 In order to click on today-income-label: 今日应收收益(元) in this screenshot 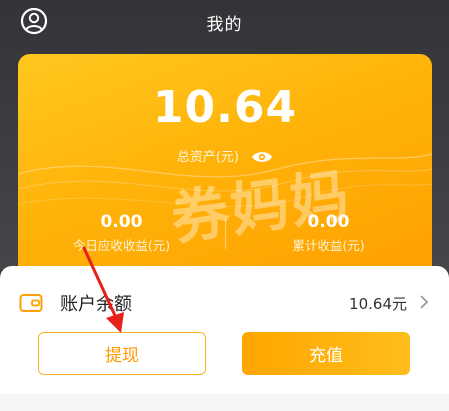, I will do `click(121, 245)`.